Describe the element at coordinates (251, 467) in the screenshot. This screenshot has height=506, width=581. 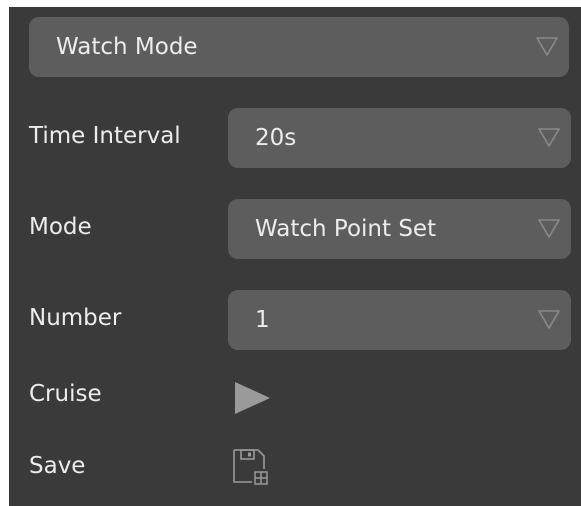
I see `save-icon` at that location.